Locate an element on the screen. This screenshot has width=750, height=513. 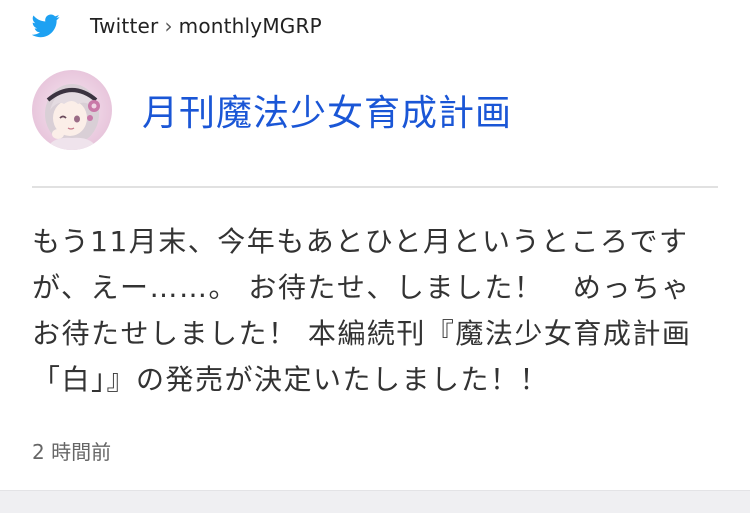
source-breadcrumb: Twitter › monthlyMGRP is located at coordinates (176, 26).